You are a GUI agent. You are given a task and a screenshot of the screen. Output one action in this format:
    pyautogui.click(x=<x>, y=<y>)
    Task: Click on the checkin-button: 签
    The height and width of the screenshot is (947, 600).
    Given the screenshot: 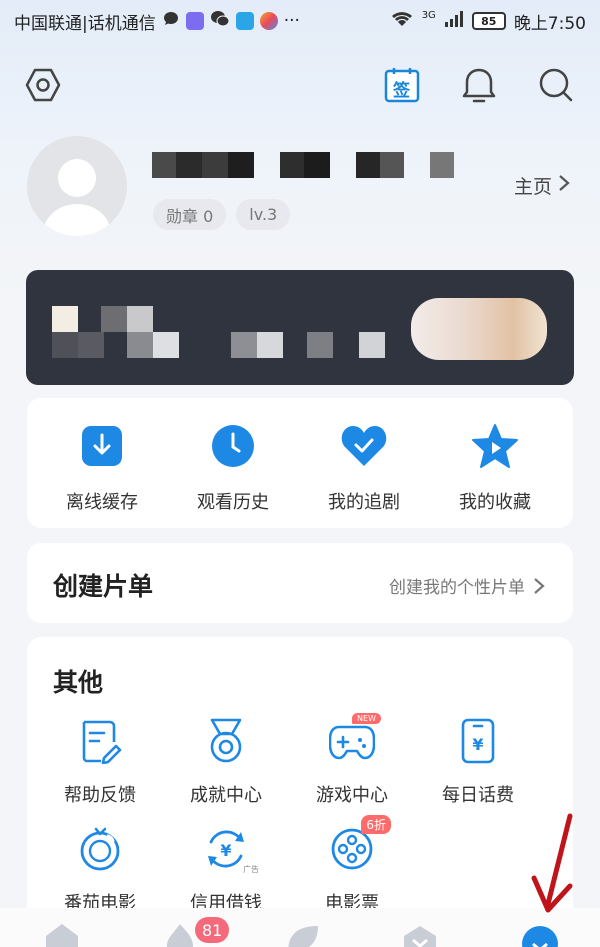 What is the action you would take?
    pyautogui.click(x=402, y=85)
    